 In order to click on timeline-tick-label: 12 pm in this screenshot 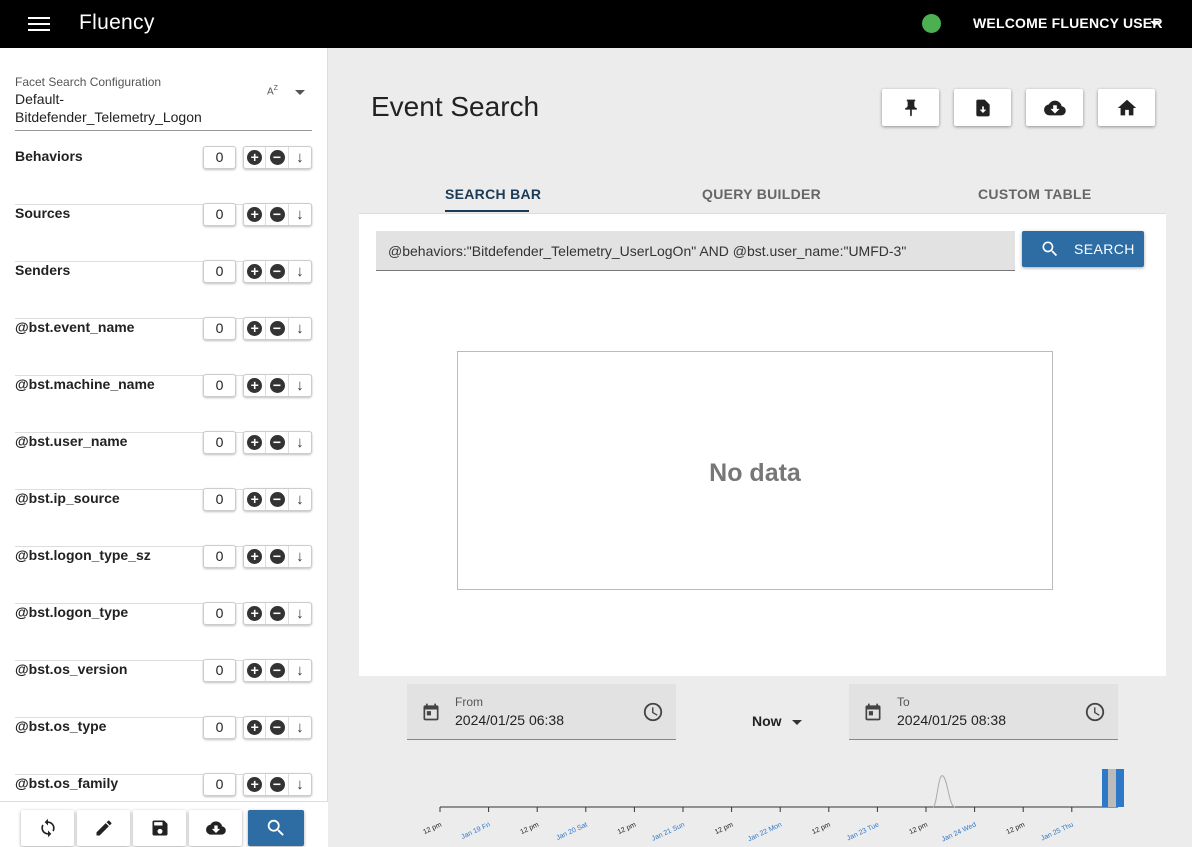, I will do `click(821, 828)`.